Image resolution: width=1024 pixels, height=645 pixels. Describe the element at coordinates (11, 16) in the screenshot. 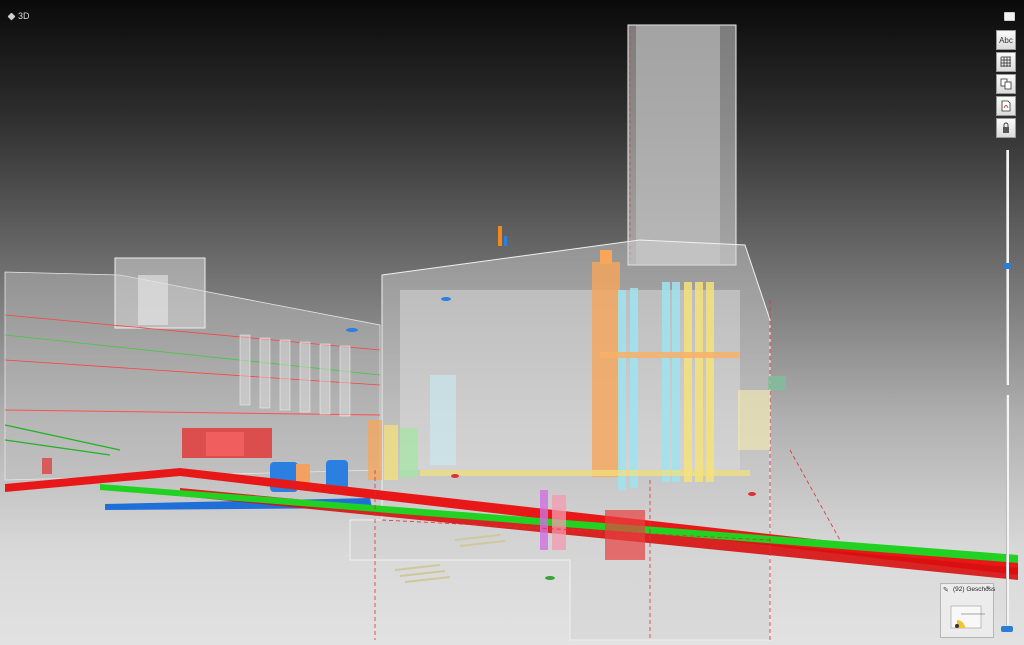

I see `cube-icon` at that location.